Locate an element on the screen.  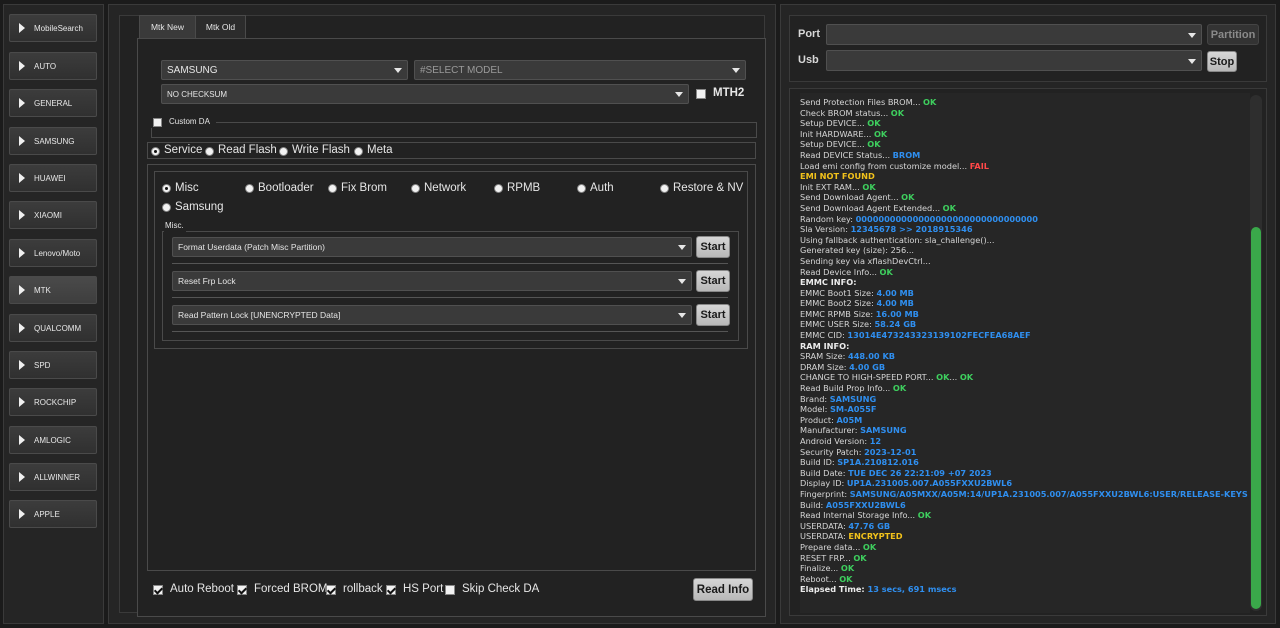
log-line: Send Protection Files BROM... OK is located at coordinates (1025, 102).